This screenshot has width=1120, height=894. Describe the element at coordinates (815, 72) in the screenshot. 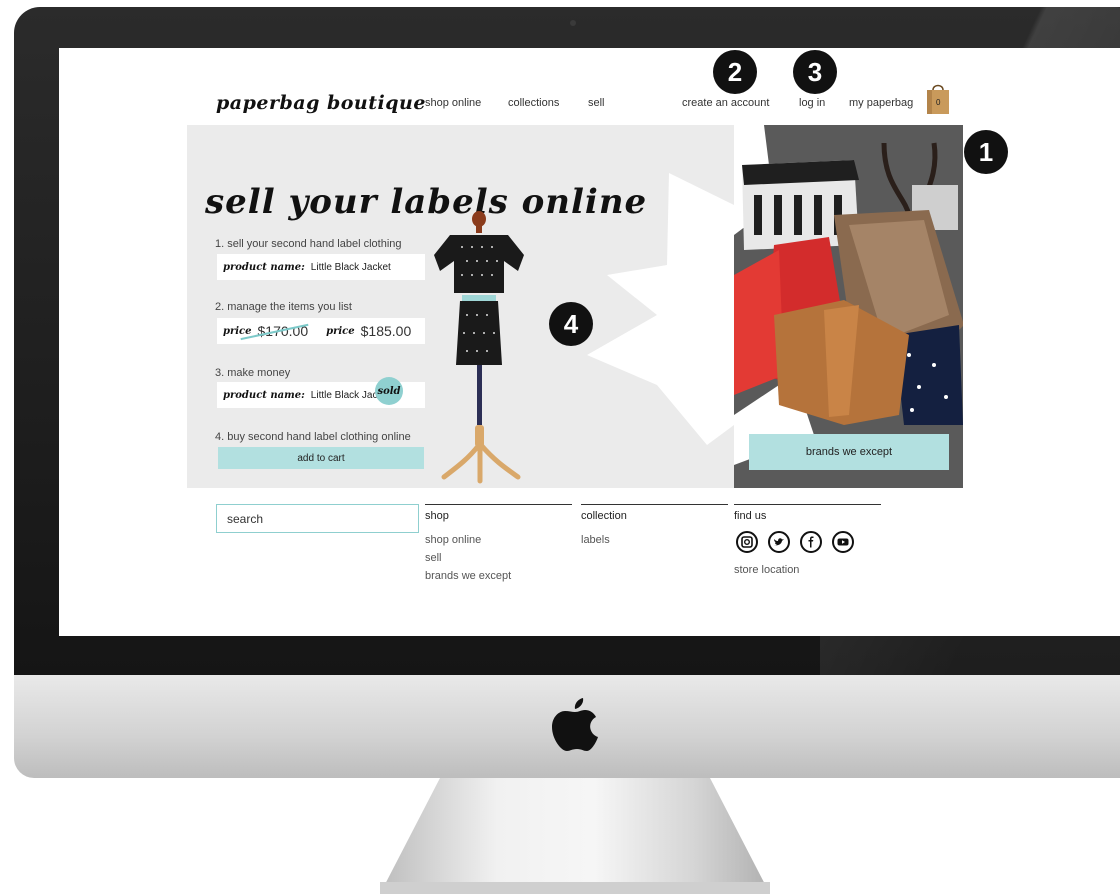

I see `annotation-badge-3: 3` at that location.